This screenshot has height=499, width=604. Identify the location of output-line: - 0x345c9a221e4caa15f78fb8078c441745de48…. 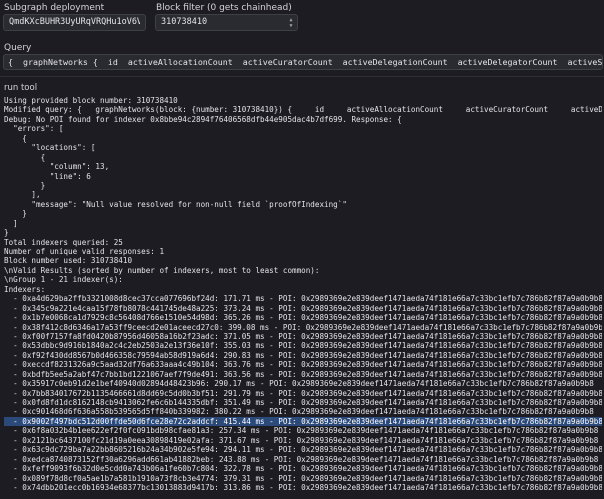
(303, 308).